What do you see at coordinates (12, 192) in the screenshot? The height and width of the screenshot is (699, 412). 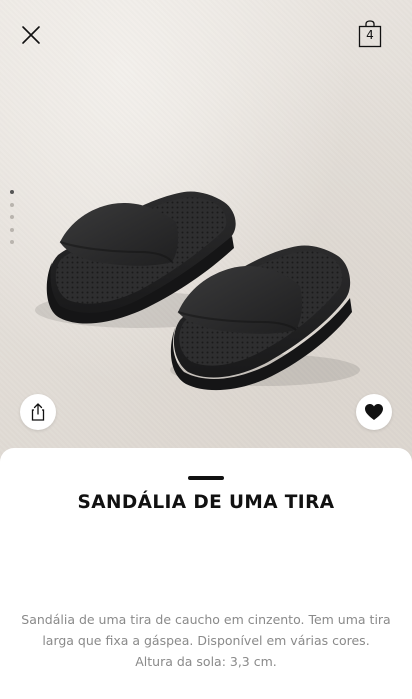 I see `pagination-dot-active` at bounding box center [12, 192].